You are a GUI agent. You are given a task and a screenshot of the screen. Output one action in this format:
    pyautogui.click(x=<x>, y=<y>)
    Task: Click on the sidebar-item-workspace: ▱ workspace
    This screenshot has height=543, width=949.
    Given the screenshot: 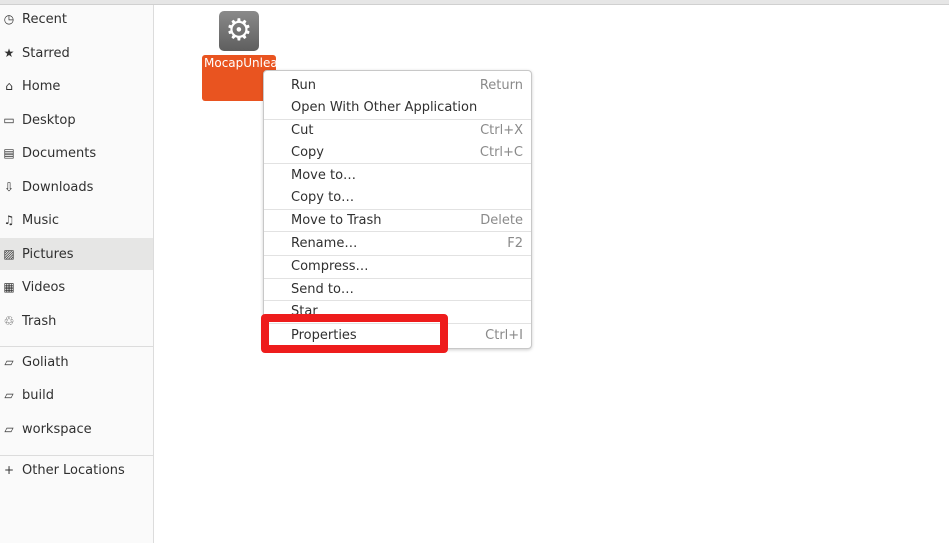 What is the action you would take?
    pyautogui.click(x=76, y=429)
    